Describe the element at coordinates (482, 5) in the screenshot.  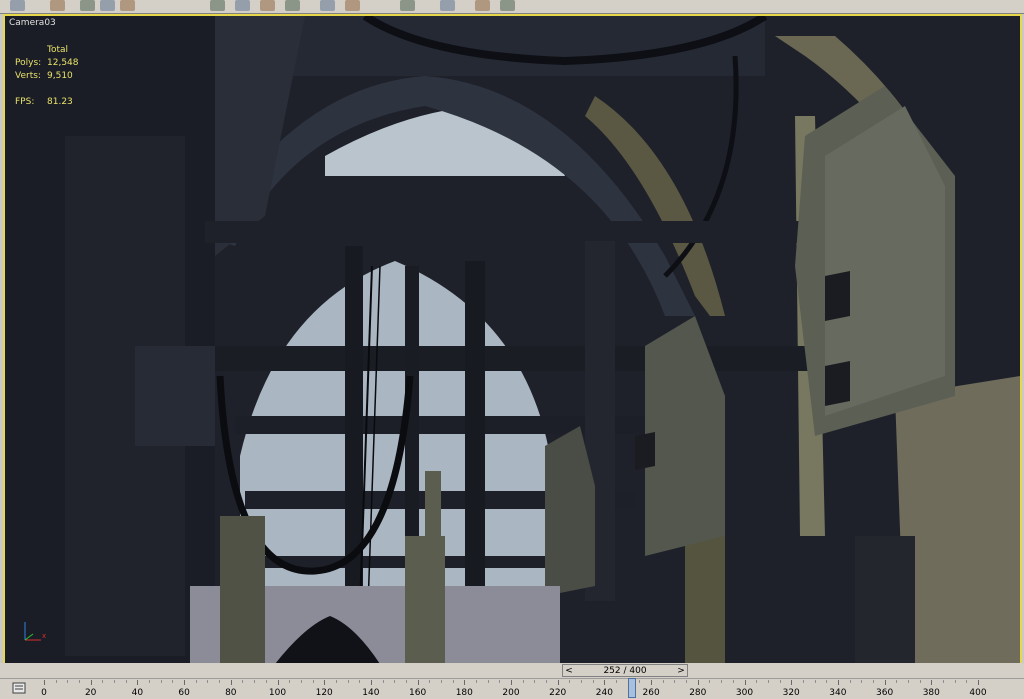
I see `render-scene-icon` at that location.